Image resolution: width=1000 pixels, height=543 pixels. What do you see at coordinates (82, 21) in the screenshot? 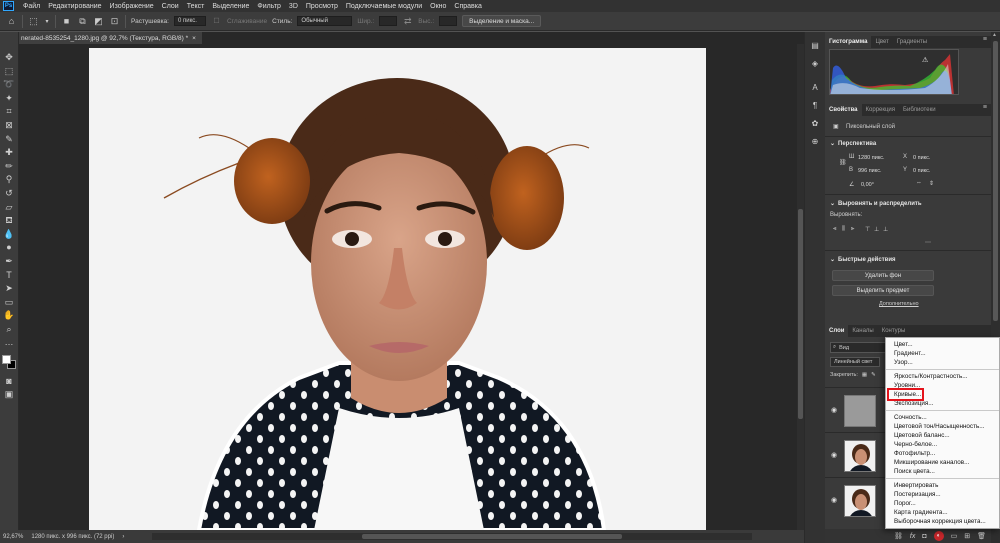
I see `add-selection-icon: ⧉` at bounding box center [82, 21].